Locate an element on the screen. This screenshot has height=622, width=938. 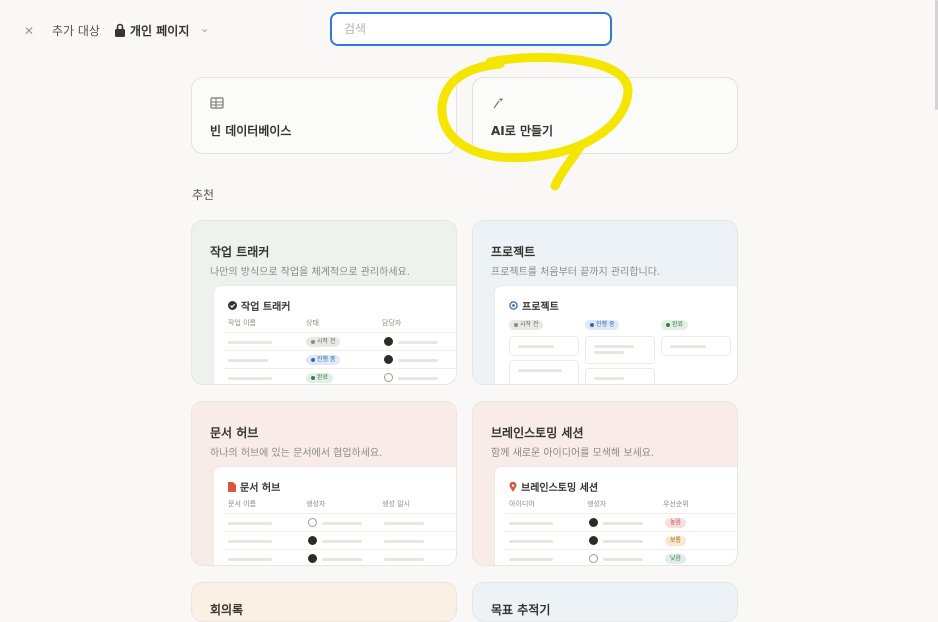
priority-badge: 낮음 is located at coordinates (676, 559).